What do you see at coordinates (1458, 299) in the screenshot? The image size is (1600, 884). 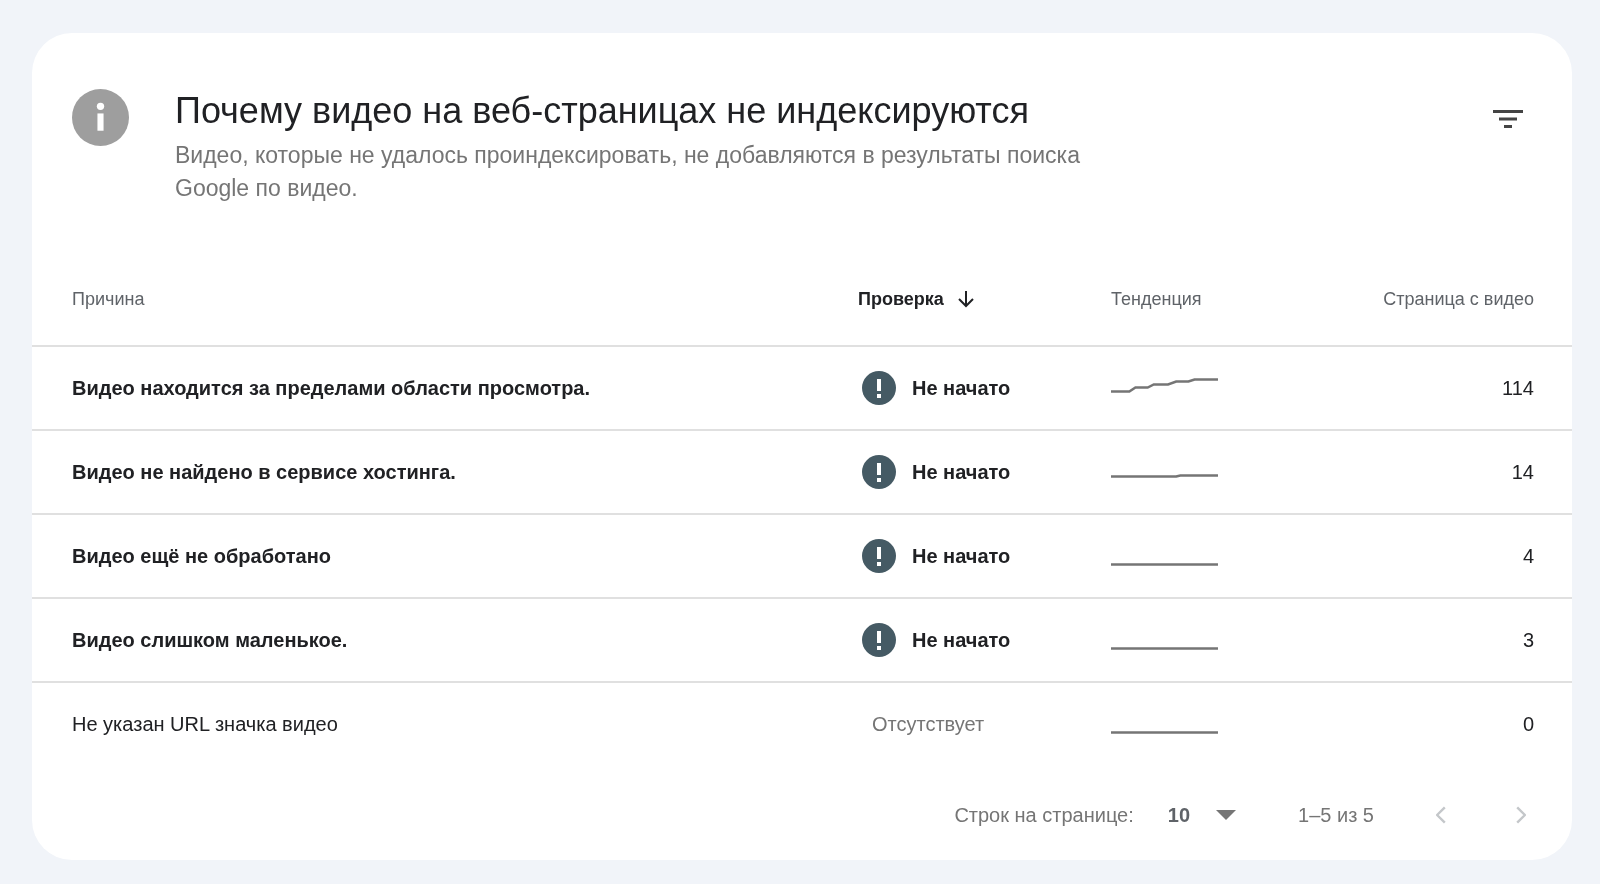 I see `column-header: Страница с видео` at bounding box center [1458, 299].